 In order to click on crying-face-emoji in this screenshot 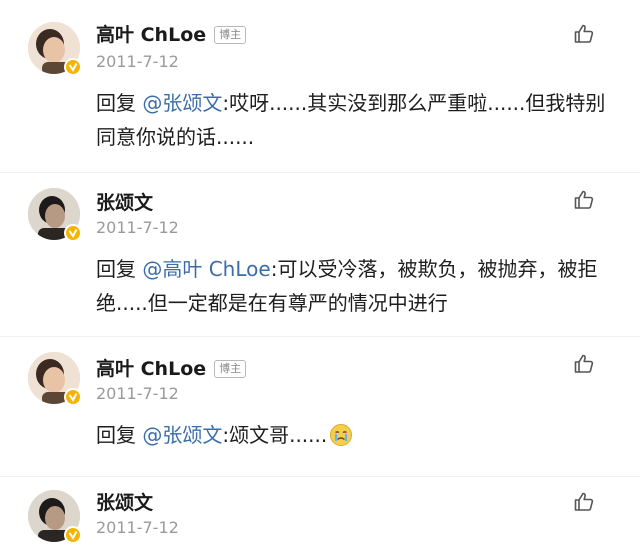, I will do `click(341, 435)`.